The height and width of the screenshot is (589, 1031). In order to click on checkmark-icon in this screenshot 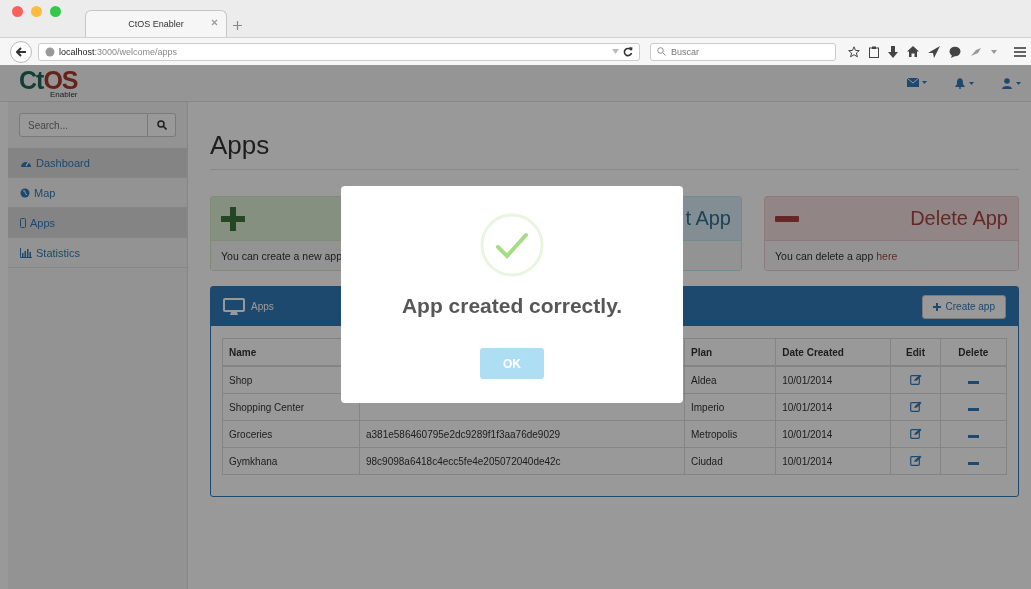, I will do `click(512, 245)`.